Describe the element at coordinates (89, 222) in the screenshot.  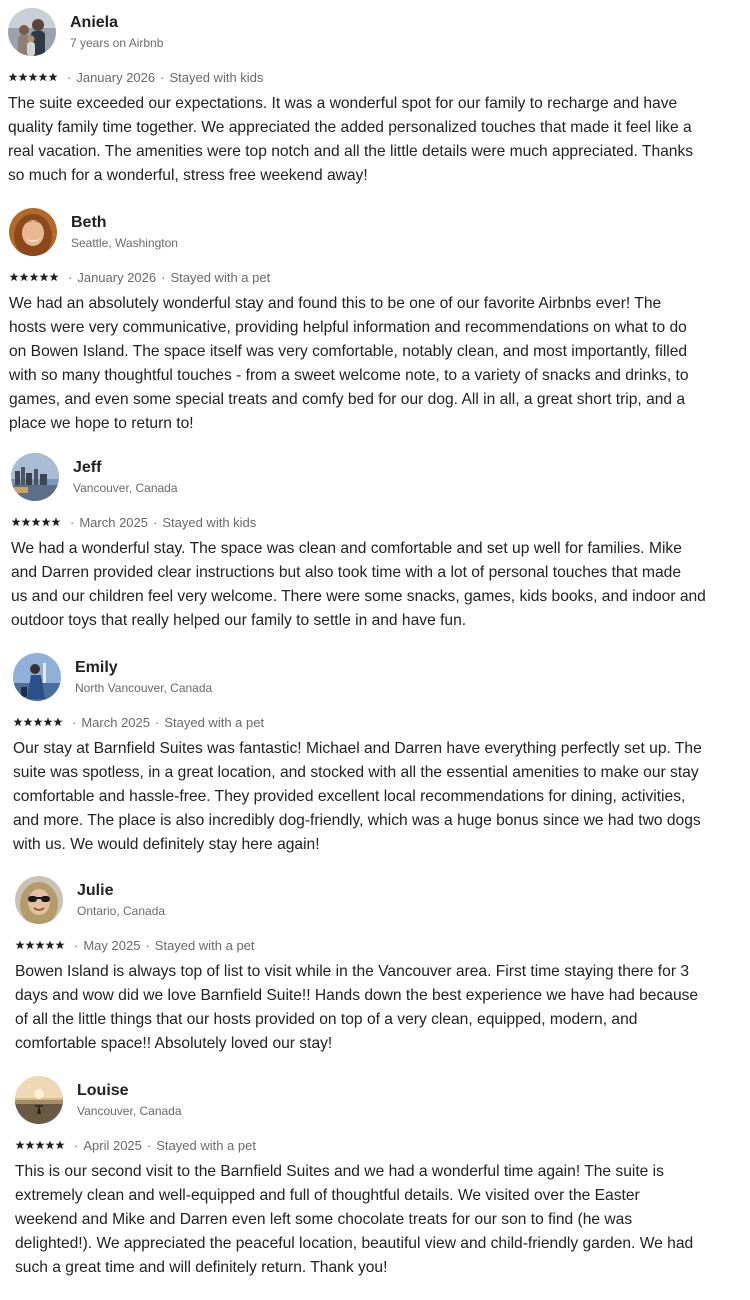
I see `reviewer-name: Beth` at that location.